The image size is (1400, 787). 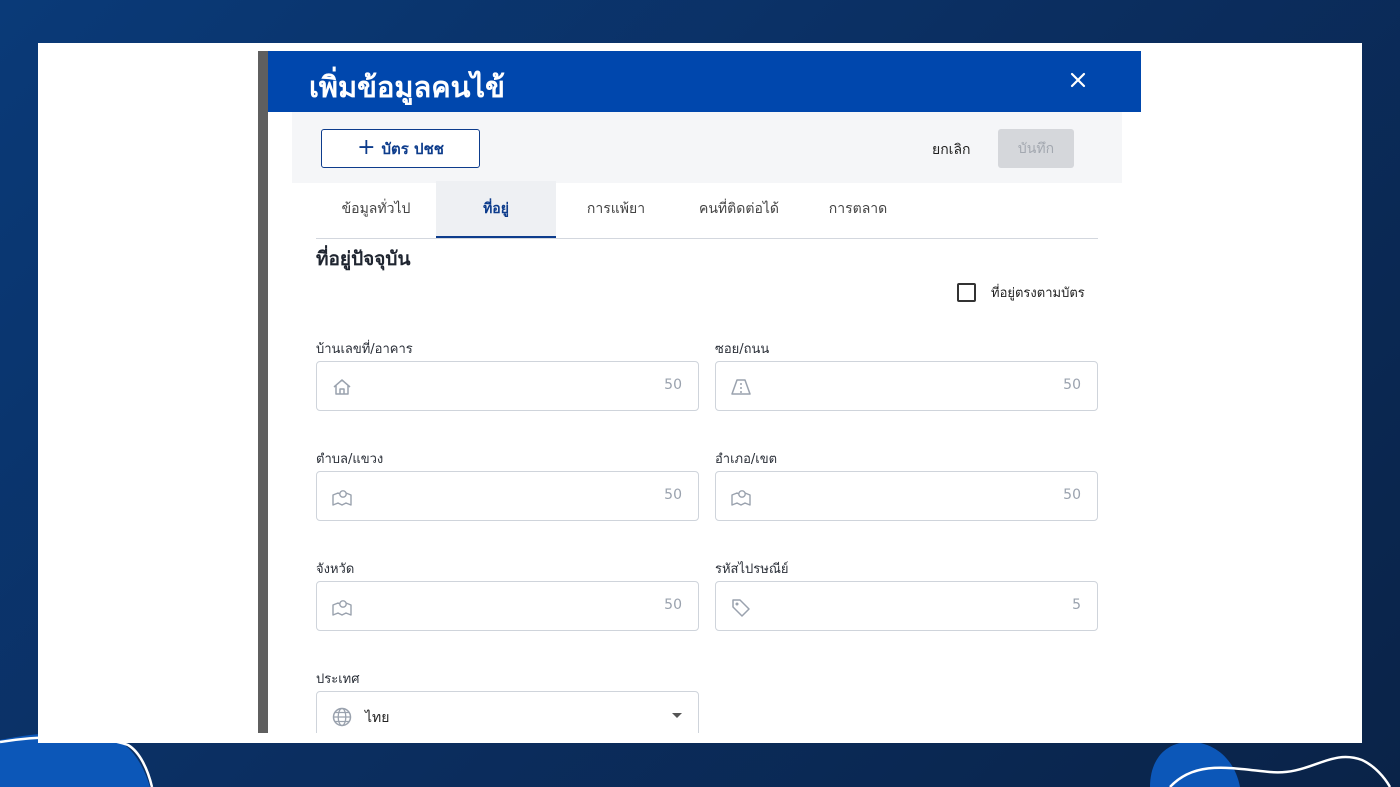 I want to click on soi-road-field: 50, so click(x=906, y=386).